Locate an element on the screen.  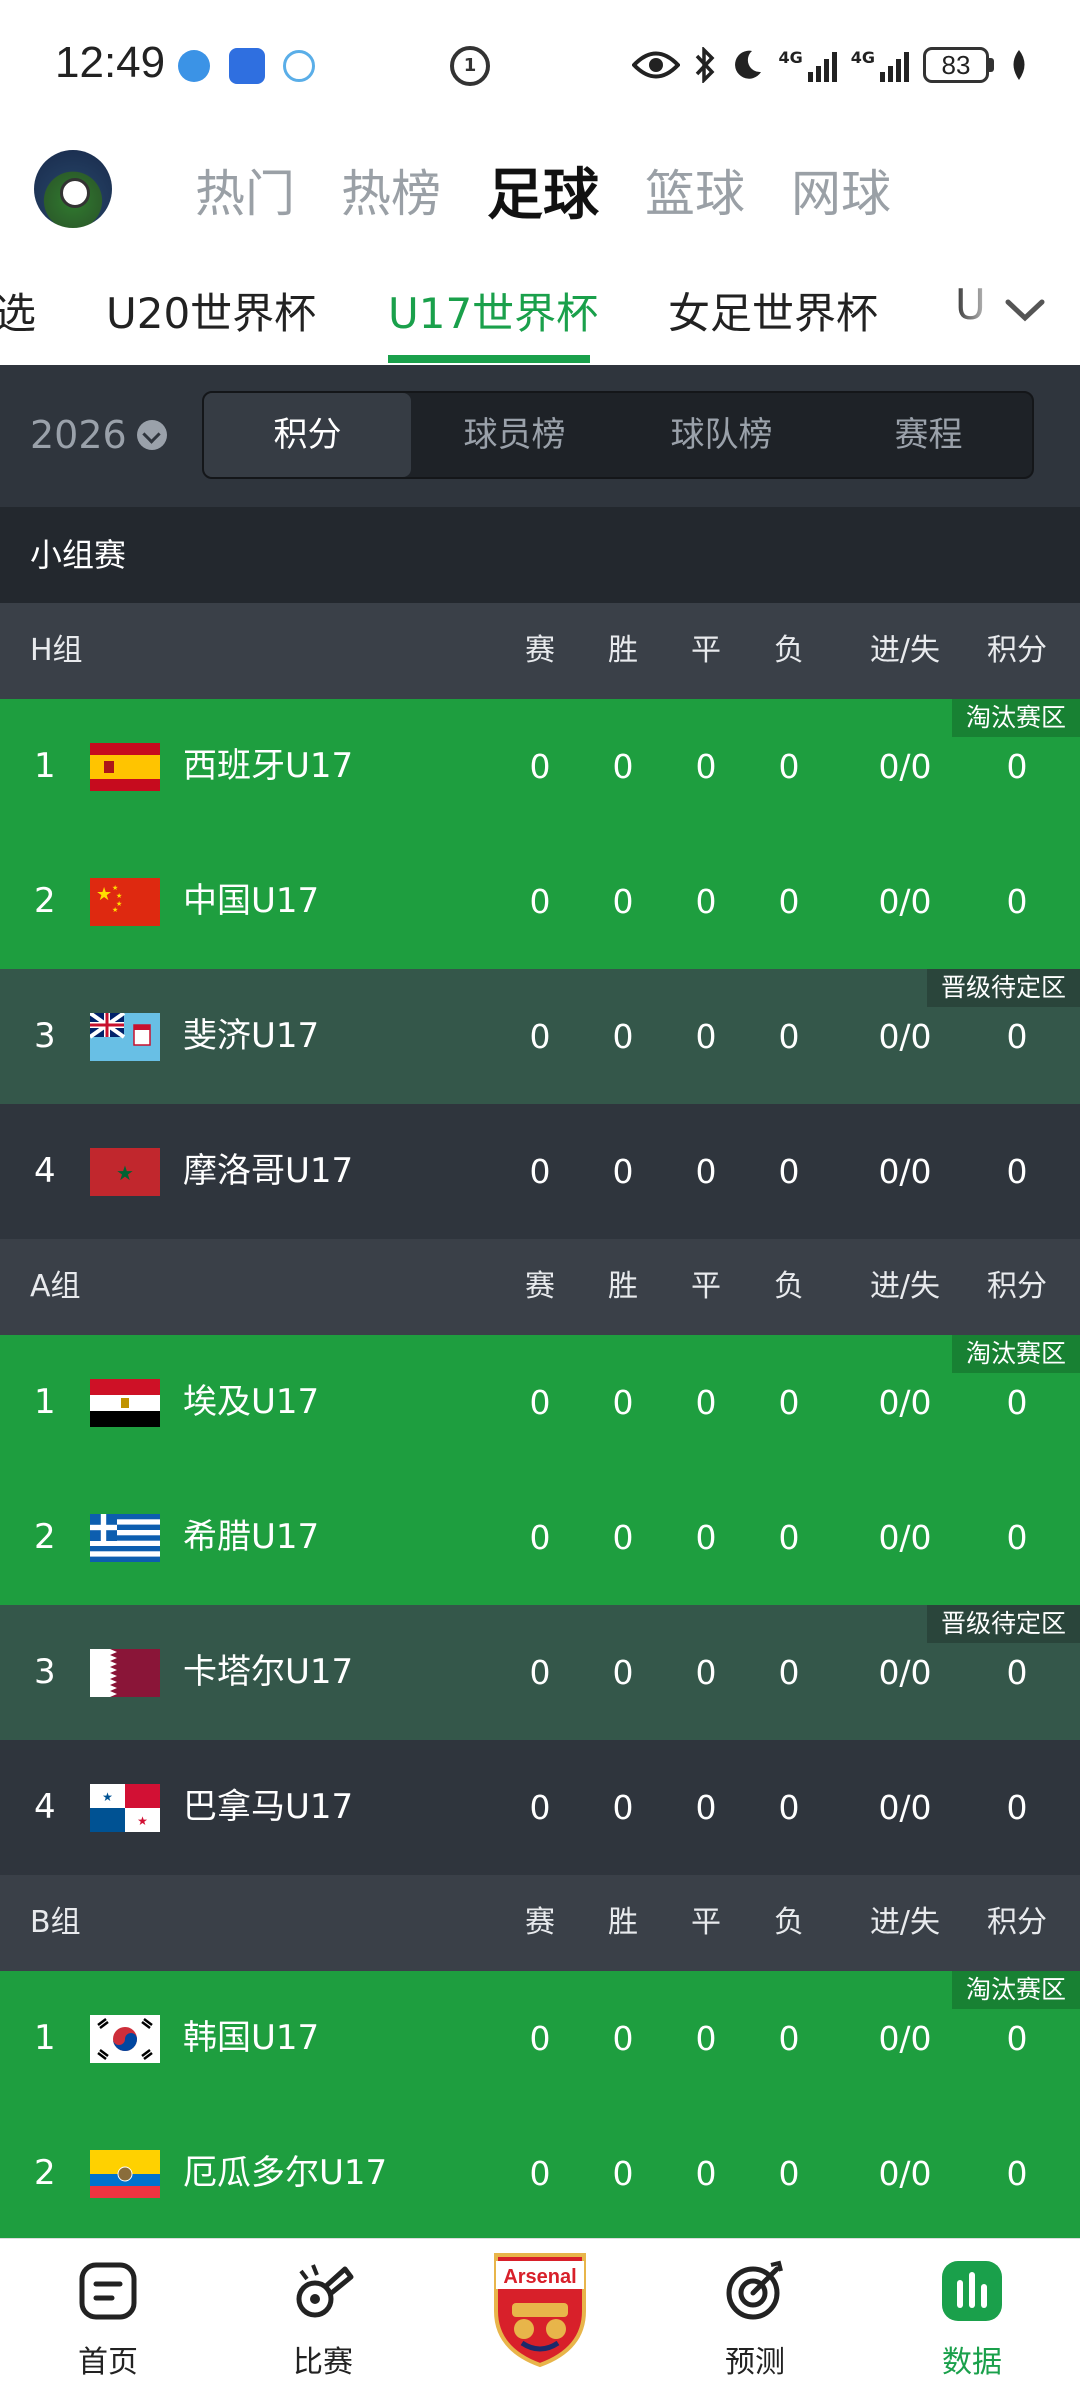
china-flag-icon: ★ ★ ★ ★ ★ is located at coordinates (125, 902).